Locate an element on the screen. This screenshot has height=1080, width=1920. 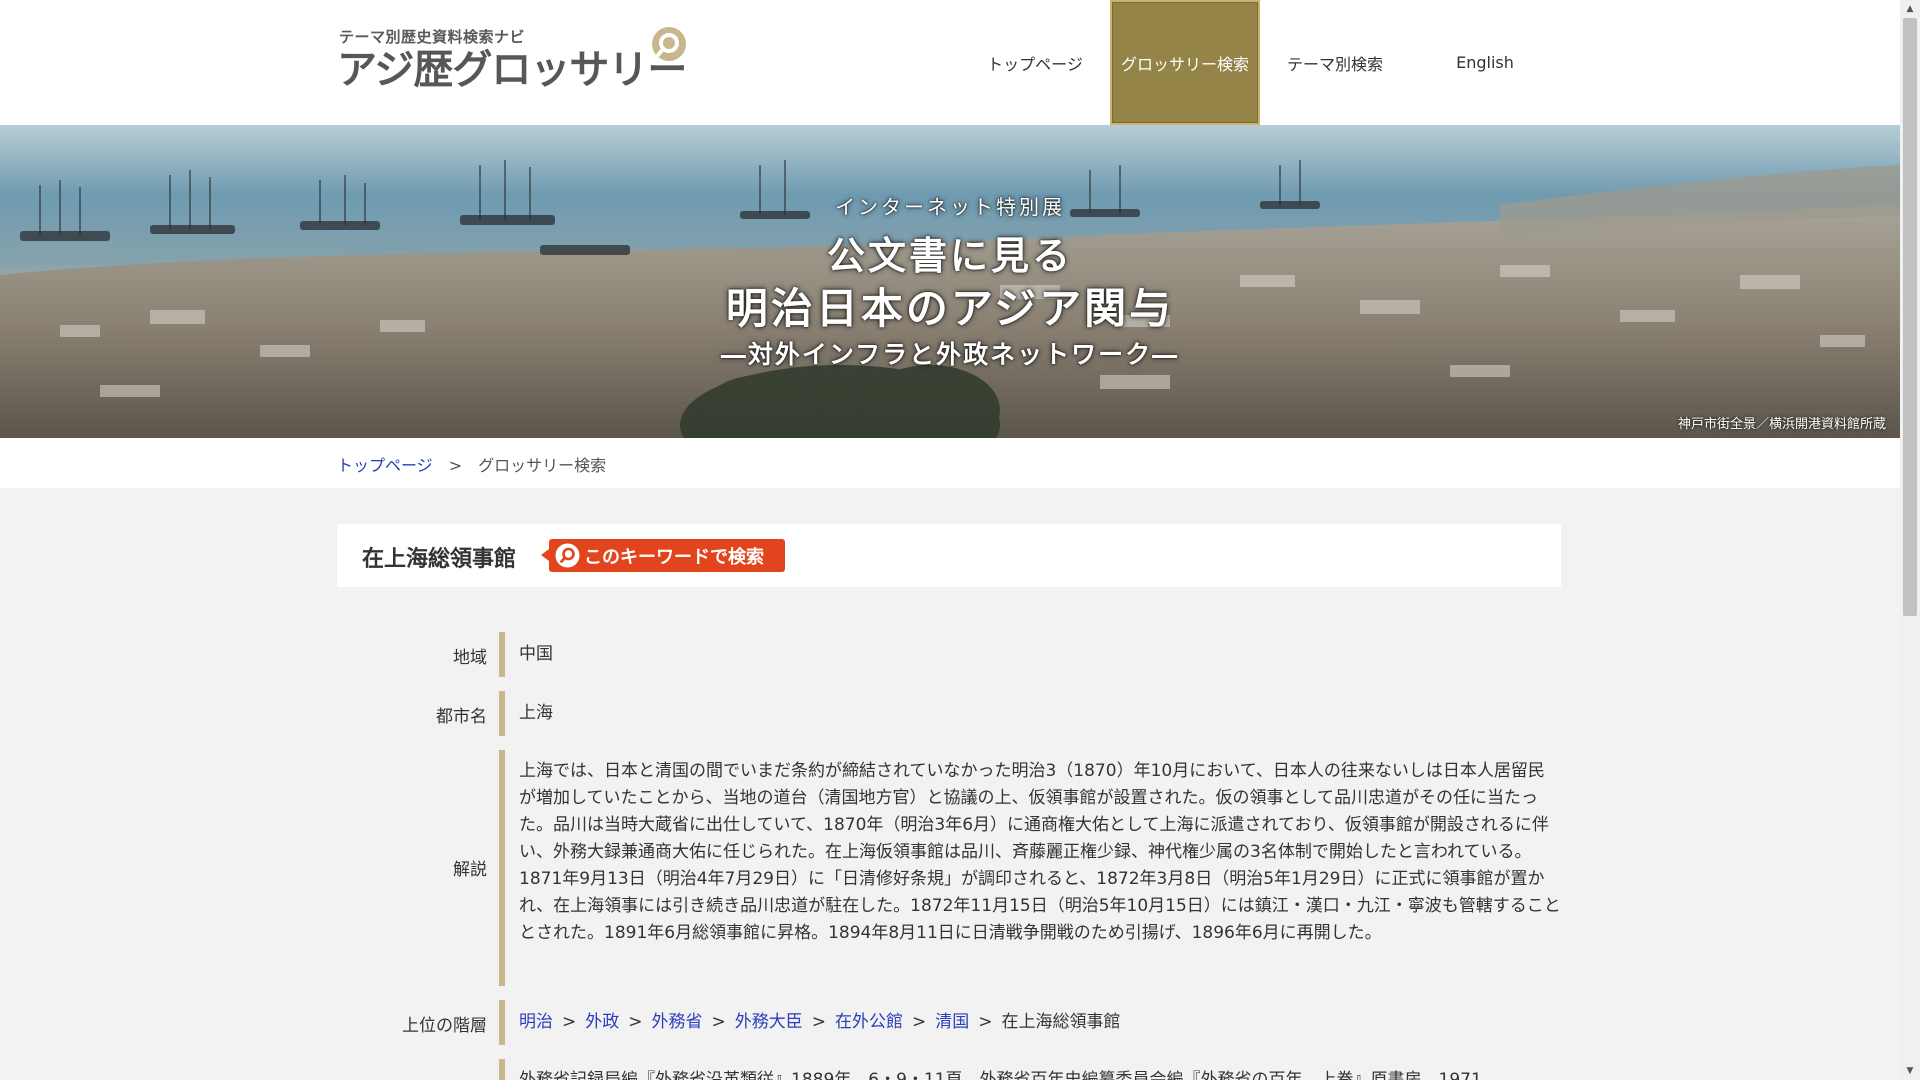
hierarchy-label: 上位の階層 is located at coordinates (444, 1026).